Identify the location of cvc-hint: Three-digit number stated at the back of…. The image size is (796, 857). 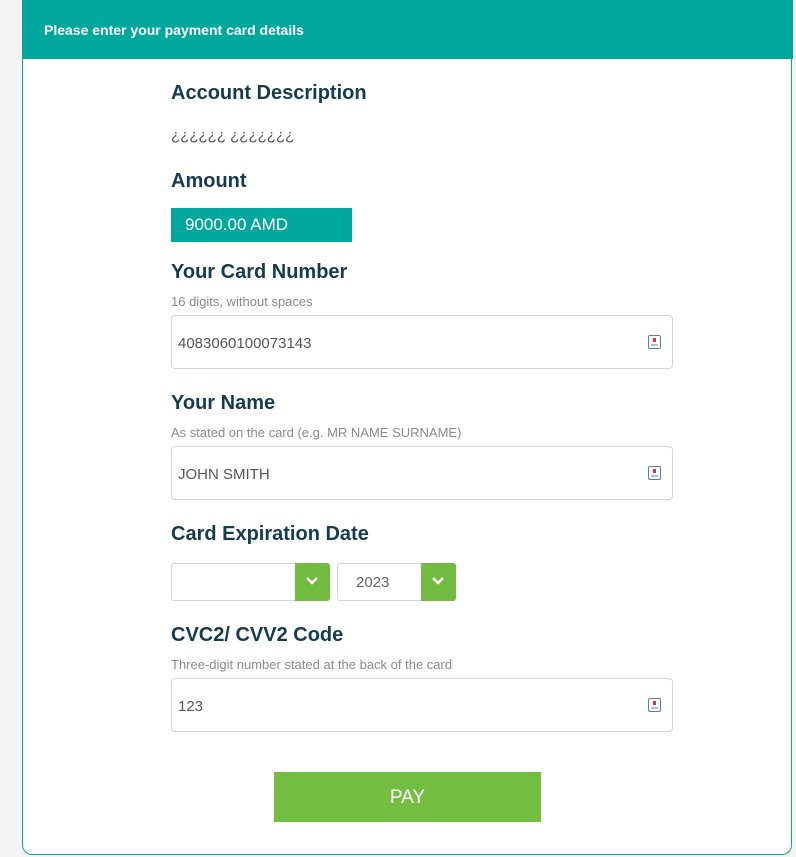
(312, 664).